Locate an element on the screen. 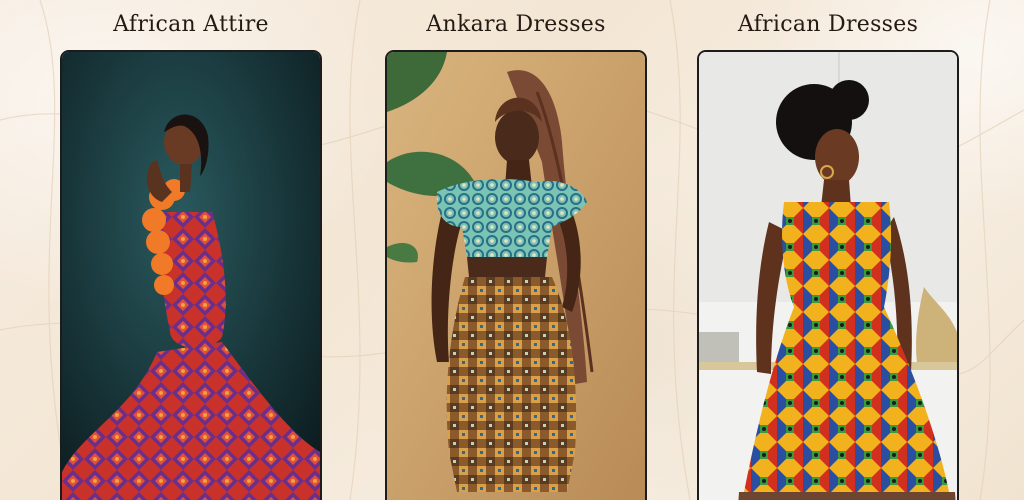 The height and width of the screenshot is (500, 1024). category-title: African Attire is located at coordinates (191, 24).